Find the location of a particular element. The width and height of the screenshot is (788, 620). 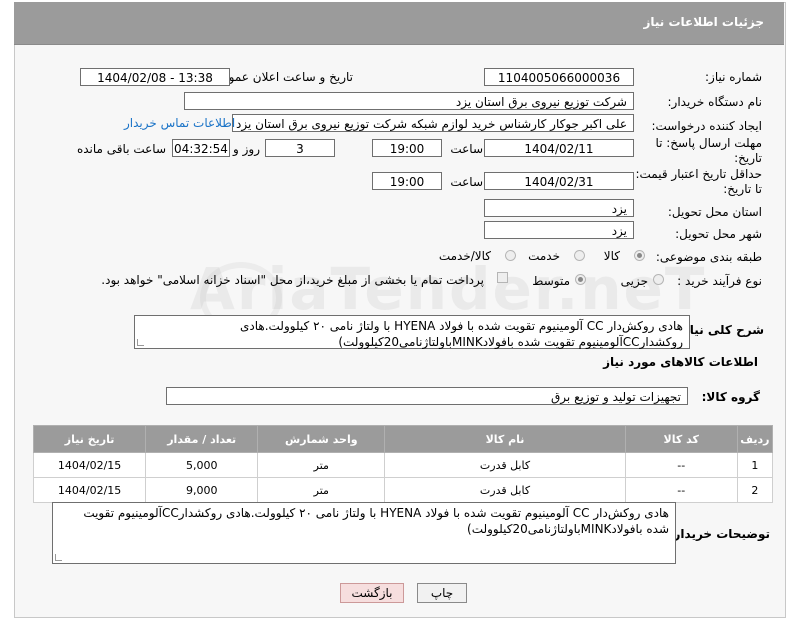

deadline-label: مهلت ارسال پاسخ: تا تاریخ: is located at coordinates (708, 150).